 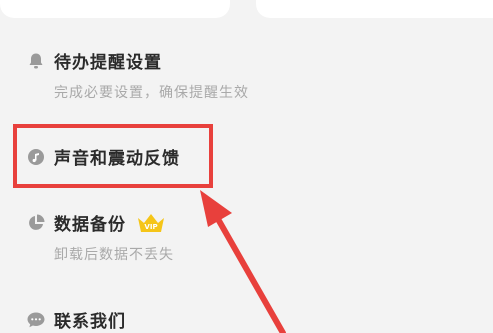 I want to click on top-card-left, so click(x=115, y=9).